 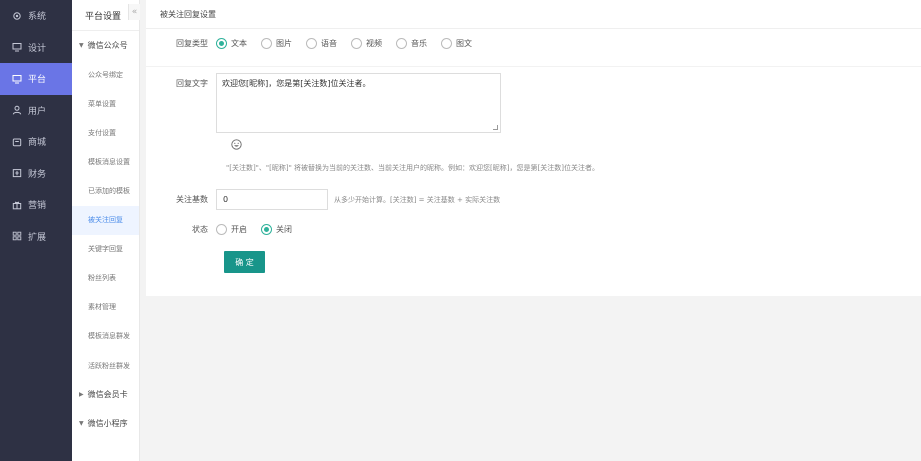 I want to click on submenu-item-follow-reply: 被关注回复, so click(x=105, y=220).